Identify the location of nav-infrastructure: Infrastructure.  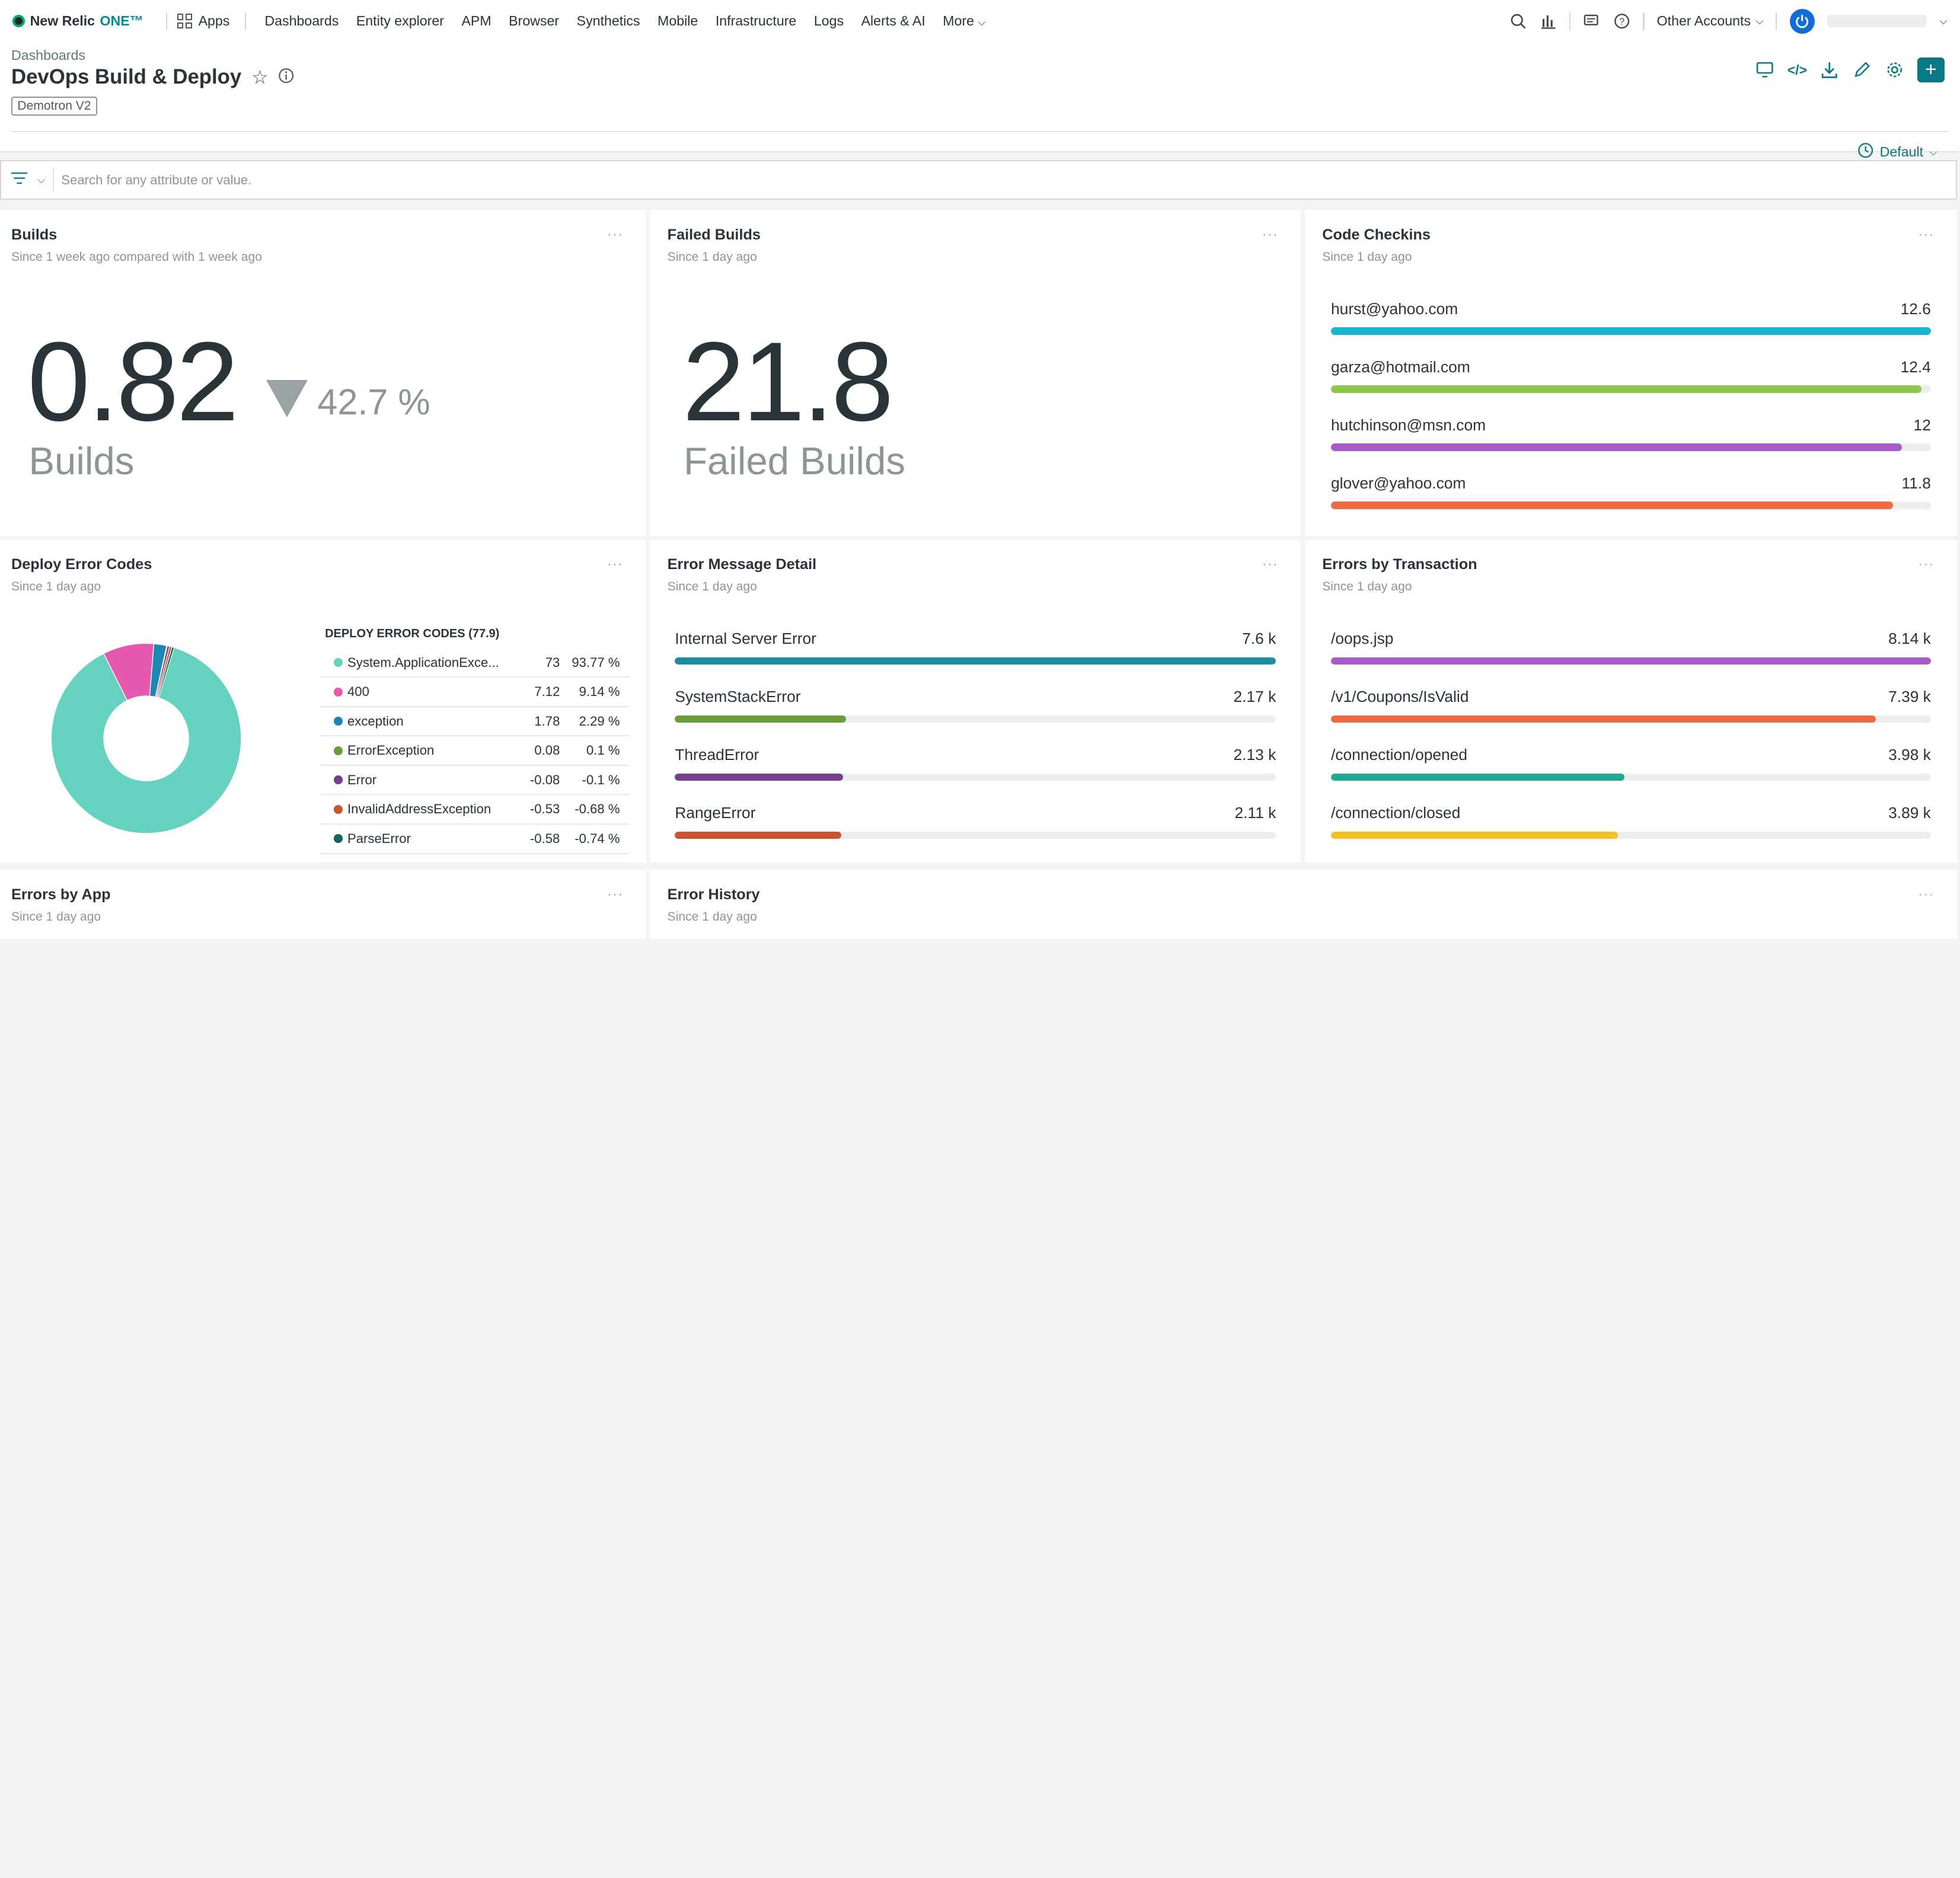
(756, 21).